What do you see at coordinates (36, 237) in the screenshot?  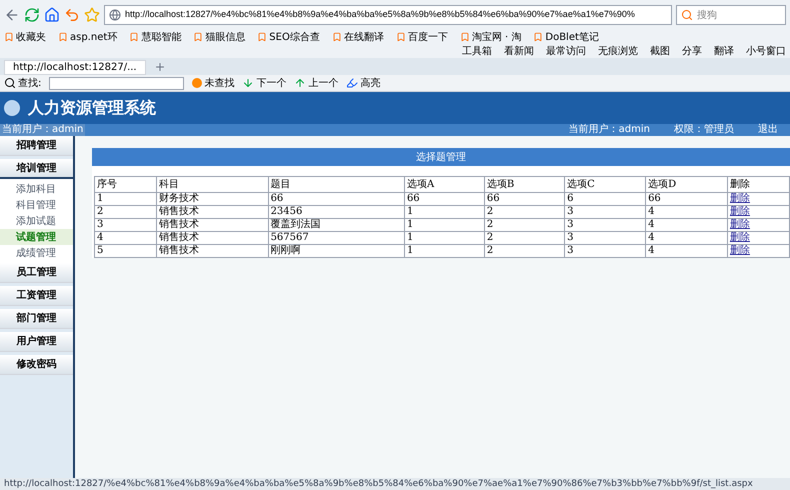 I see `submenu-item: 试题管理` at bounding box center [36, 237].